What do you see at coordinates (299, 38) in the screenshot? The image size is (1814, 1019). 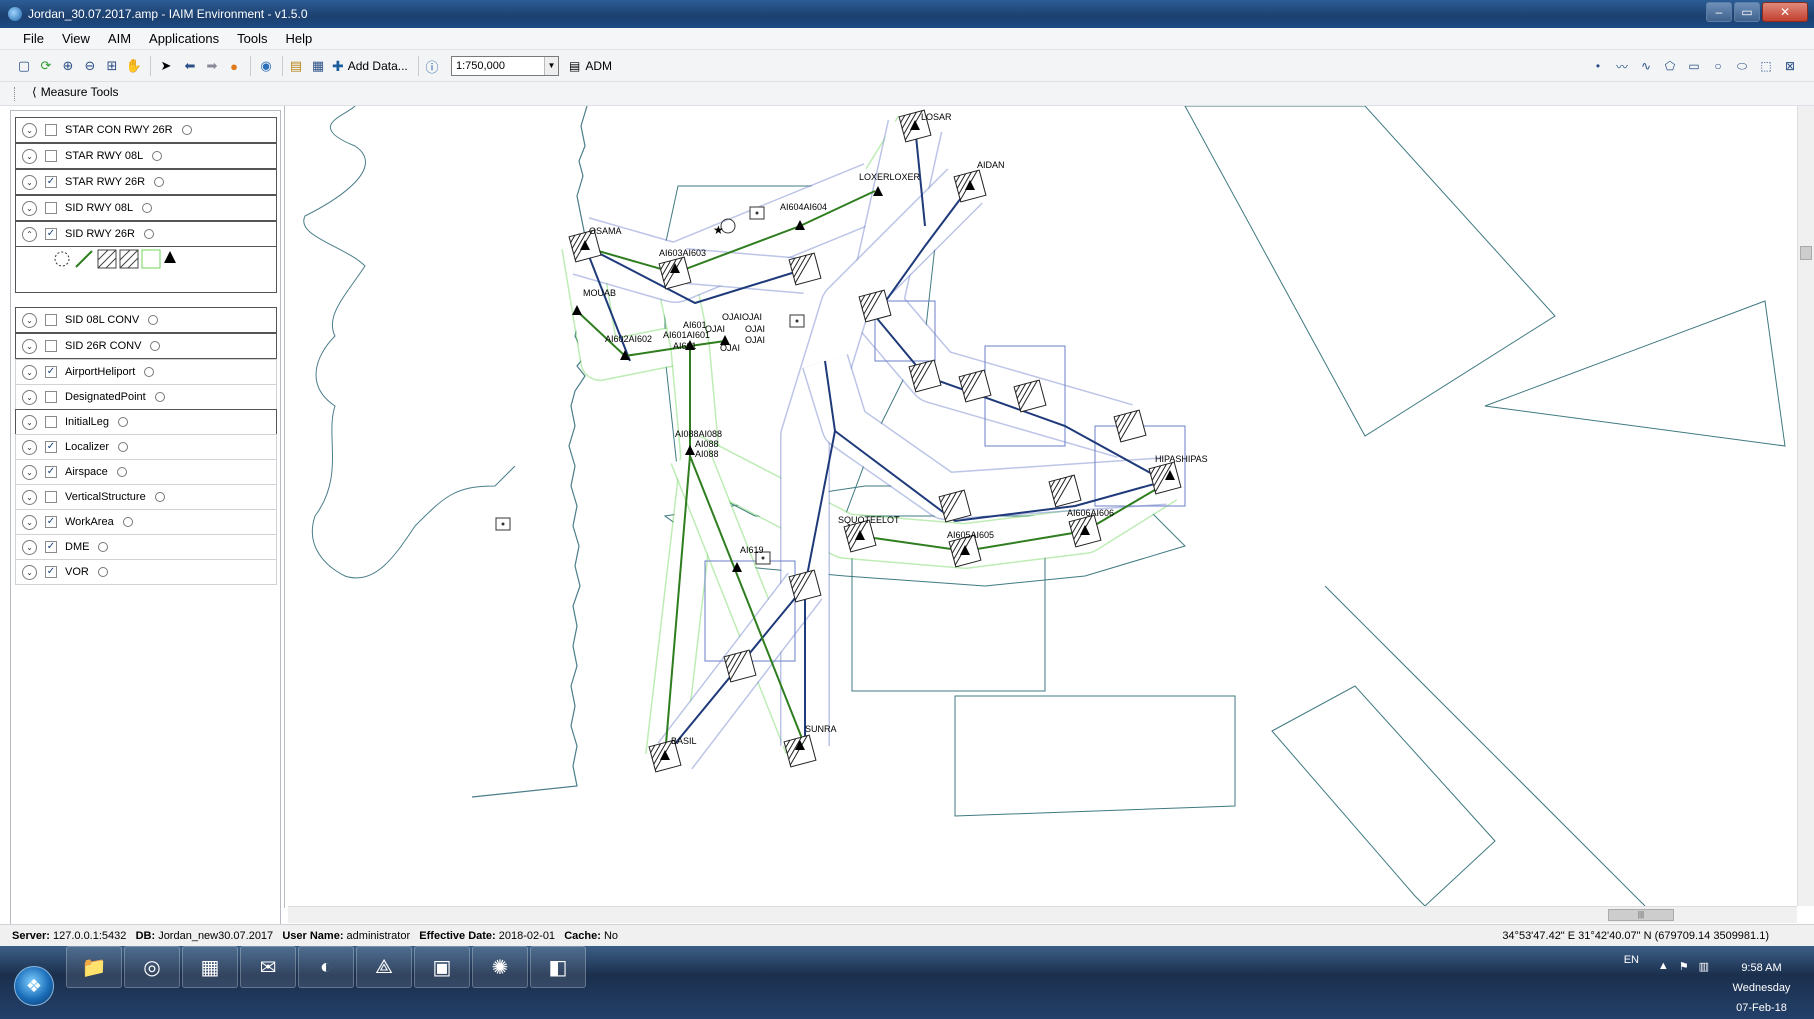 I see `menu-help: Help` at bounding box center [299, 38].